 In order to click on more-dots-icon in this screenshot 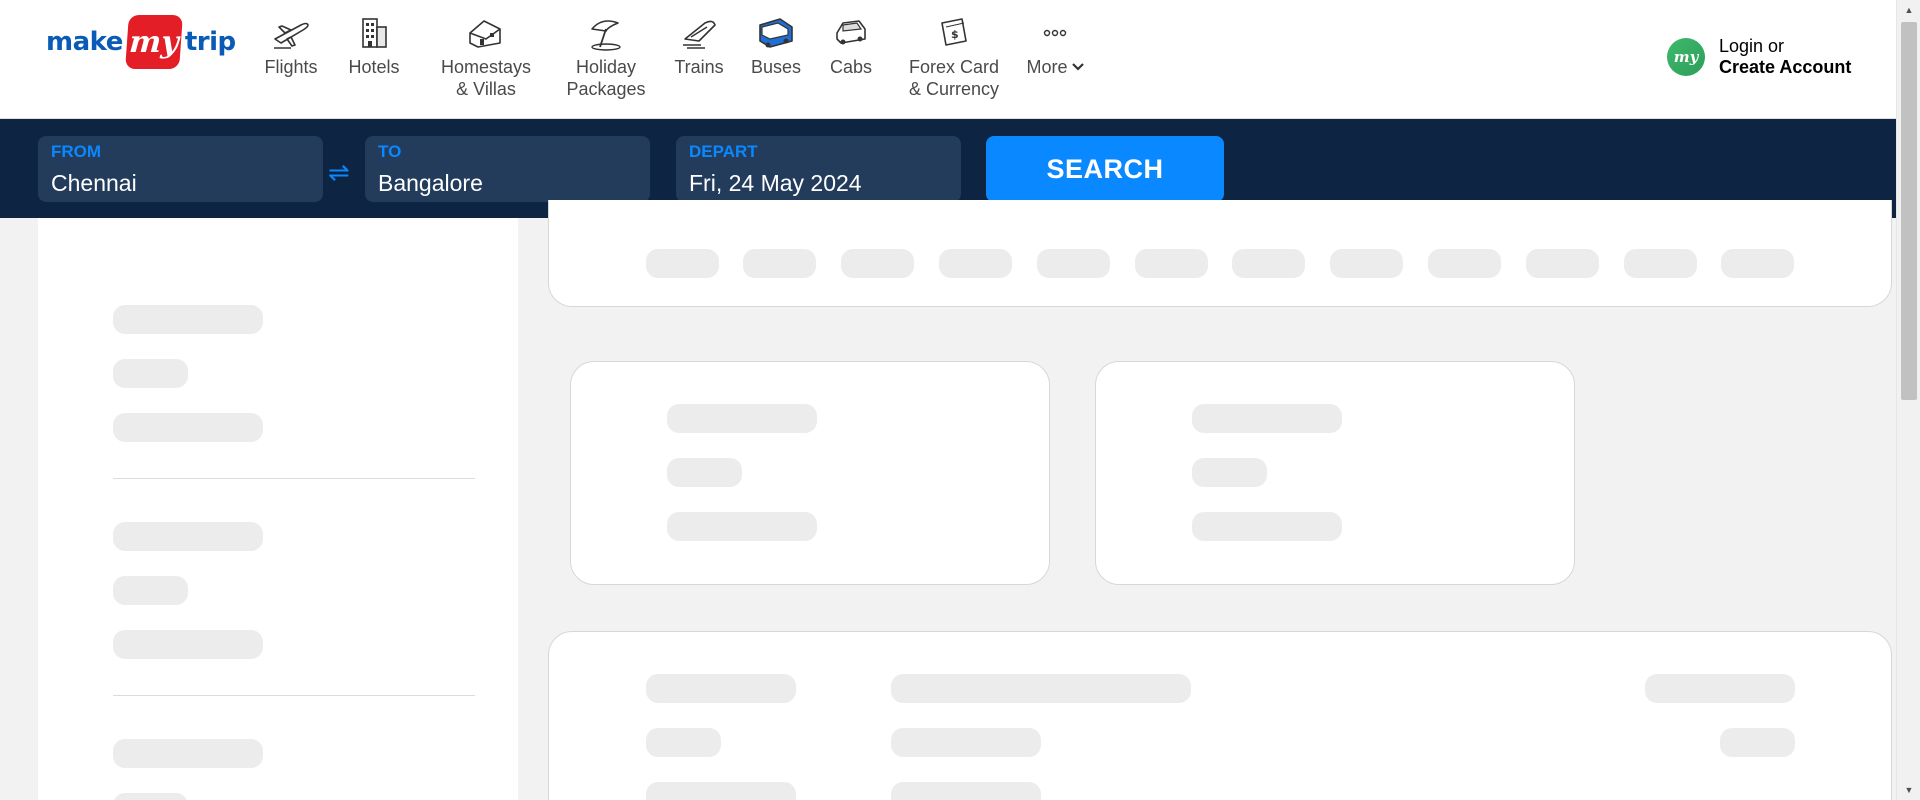, I will do `click(1055, 33)`.